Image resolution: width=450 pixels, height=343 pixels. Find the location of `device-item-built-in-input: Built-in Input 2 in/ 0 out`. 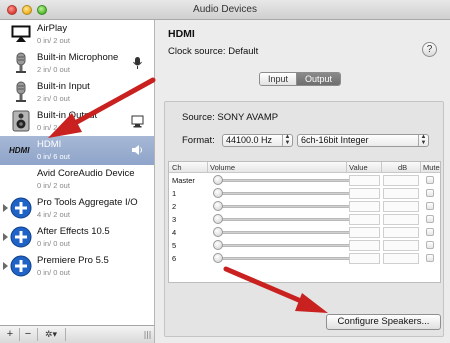

device-item-built-in-input: Built-in Input 2 in/ 0 out is located at coordinates (77, 92).